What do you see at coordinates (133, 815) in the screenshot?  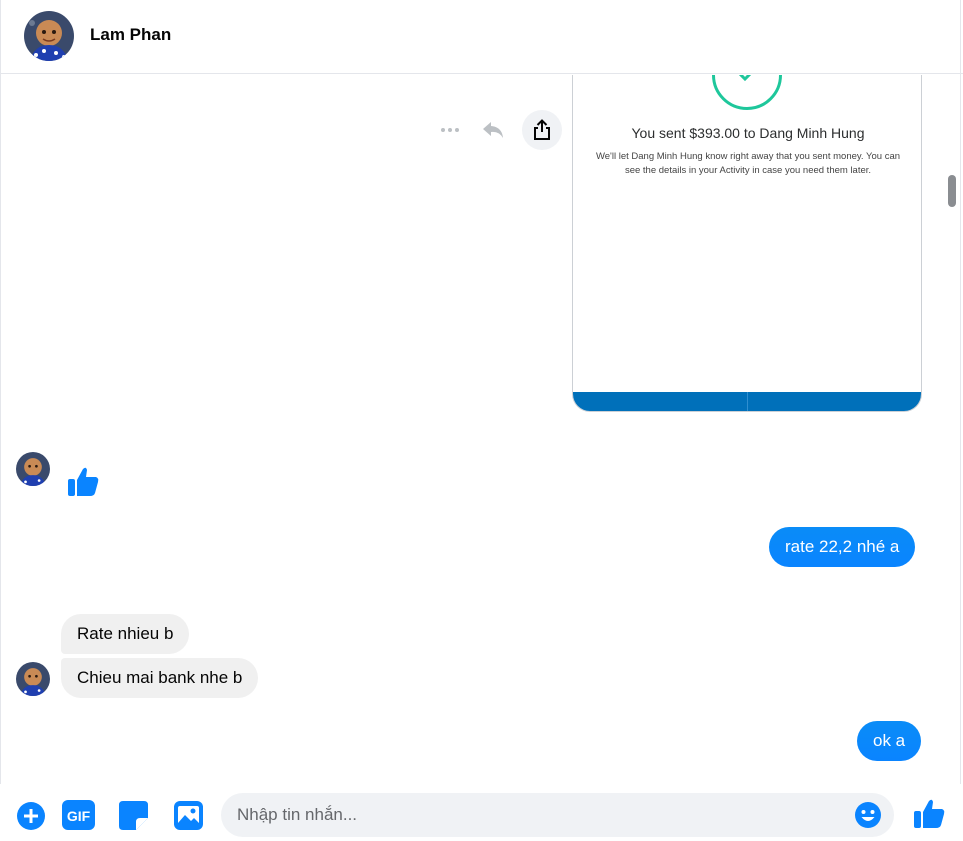 I see `sticker-icon` at bounding box center [133, 815].